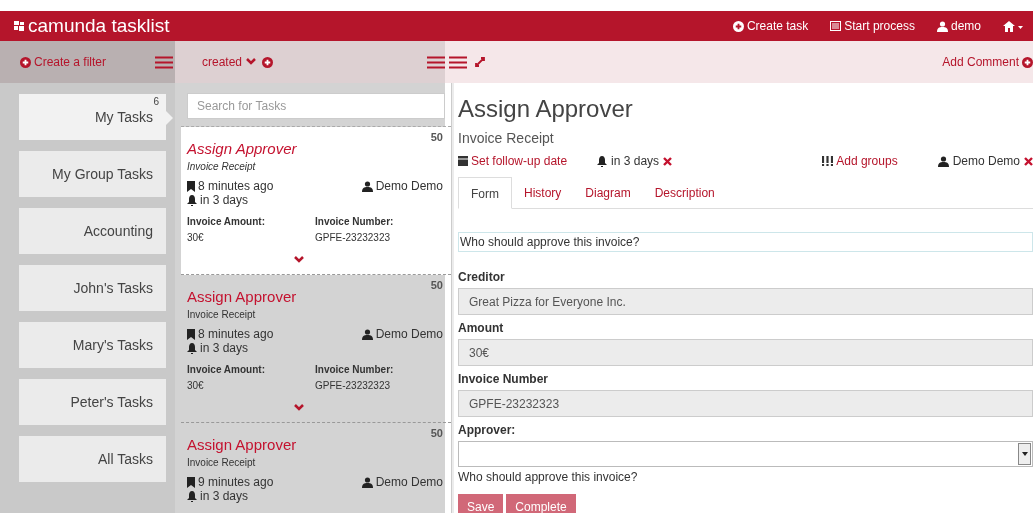 The height and width of the screenshot is (513, 1033). I want to click on created-time: 9 minutes ago, so click(236, 482).